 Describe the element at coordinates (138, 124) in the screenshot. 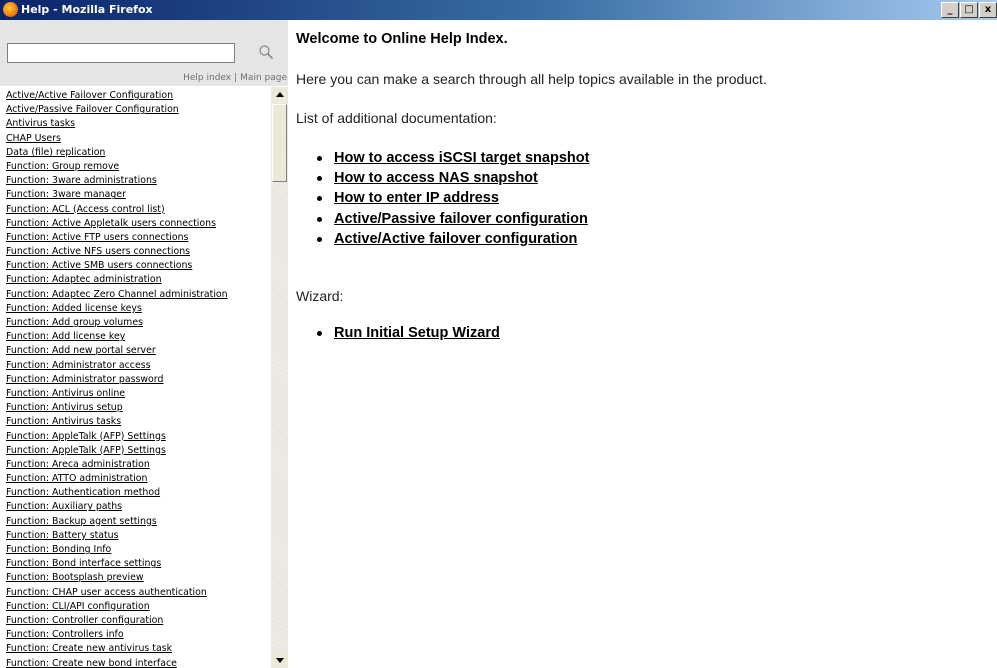

I see `topic-link: Antivirus tasks` at that location.